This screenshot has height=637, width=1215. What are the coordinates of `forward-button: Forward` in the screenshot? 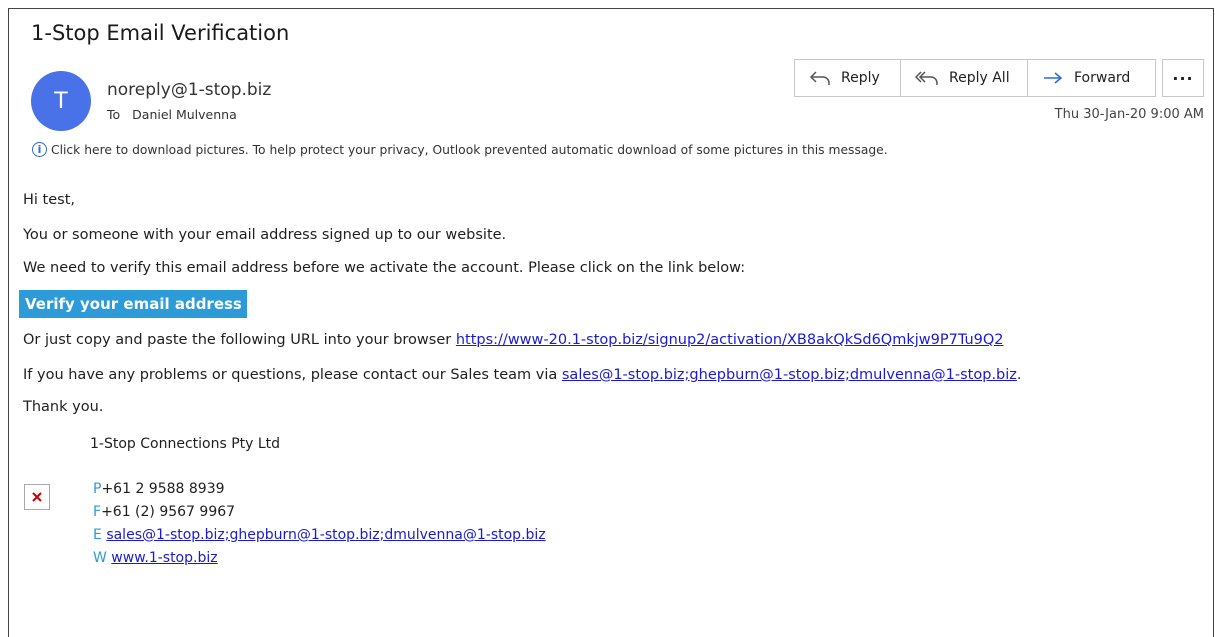 It's located at (1091, 78).